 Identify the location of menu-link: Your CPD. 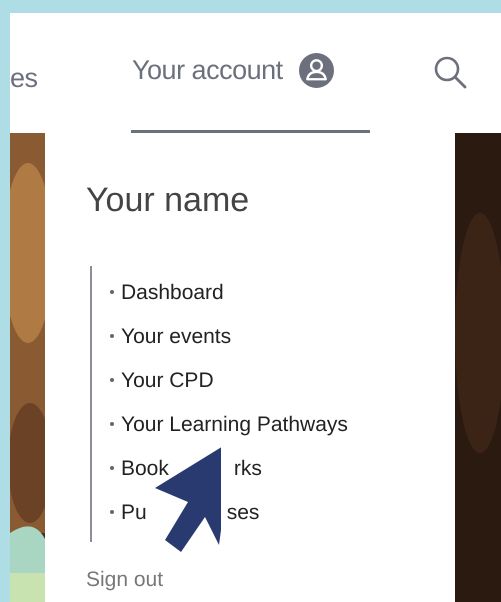
(167, 380).